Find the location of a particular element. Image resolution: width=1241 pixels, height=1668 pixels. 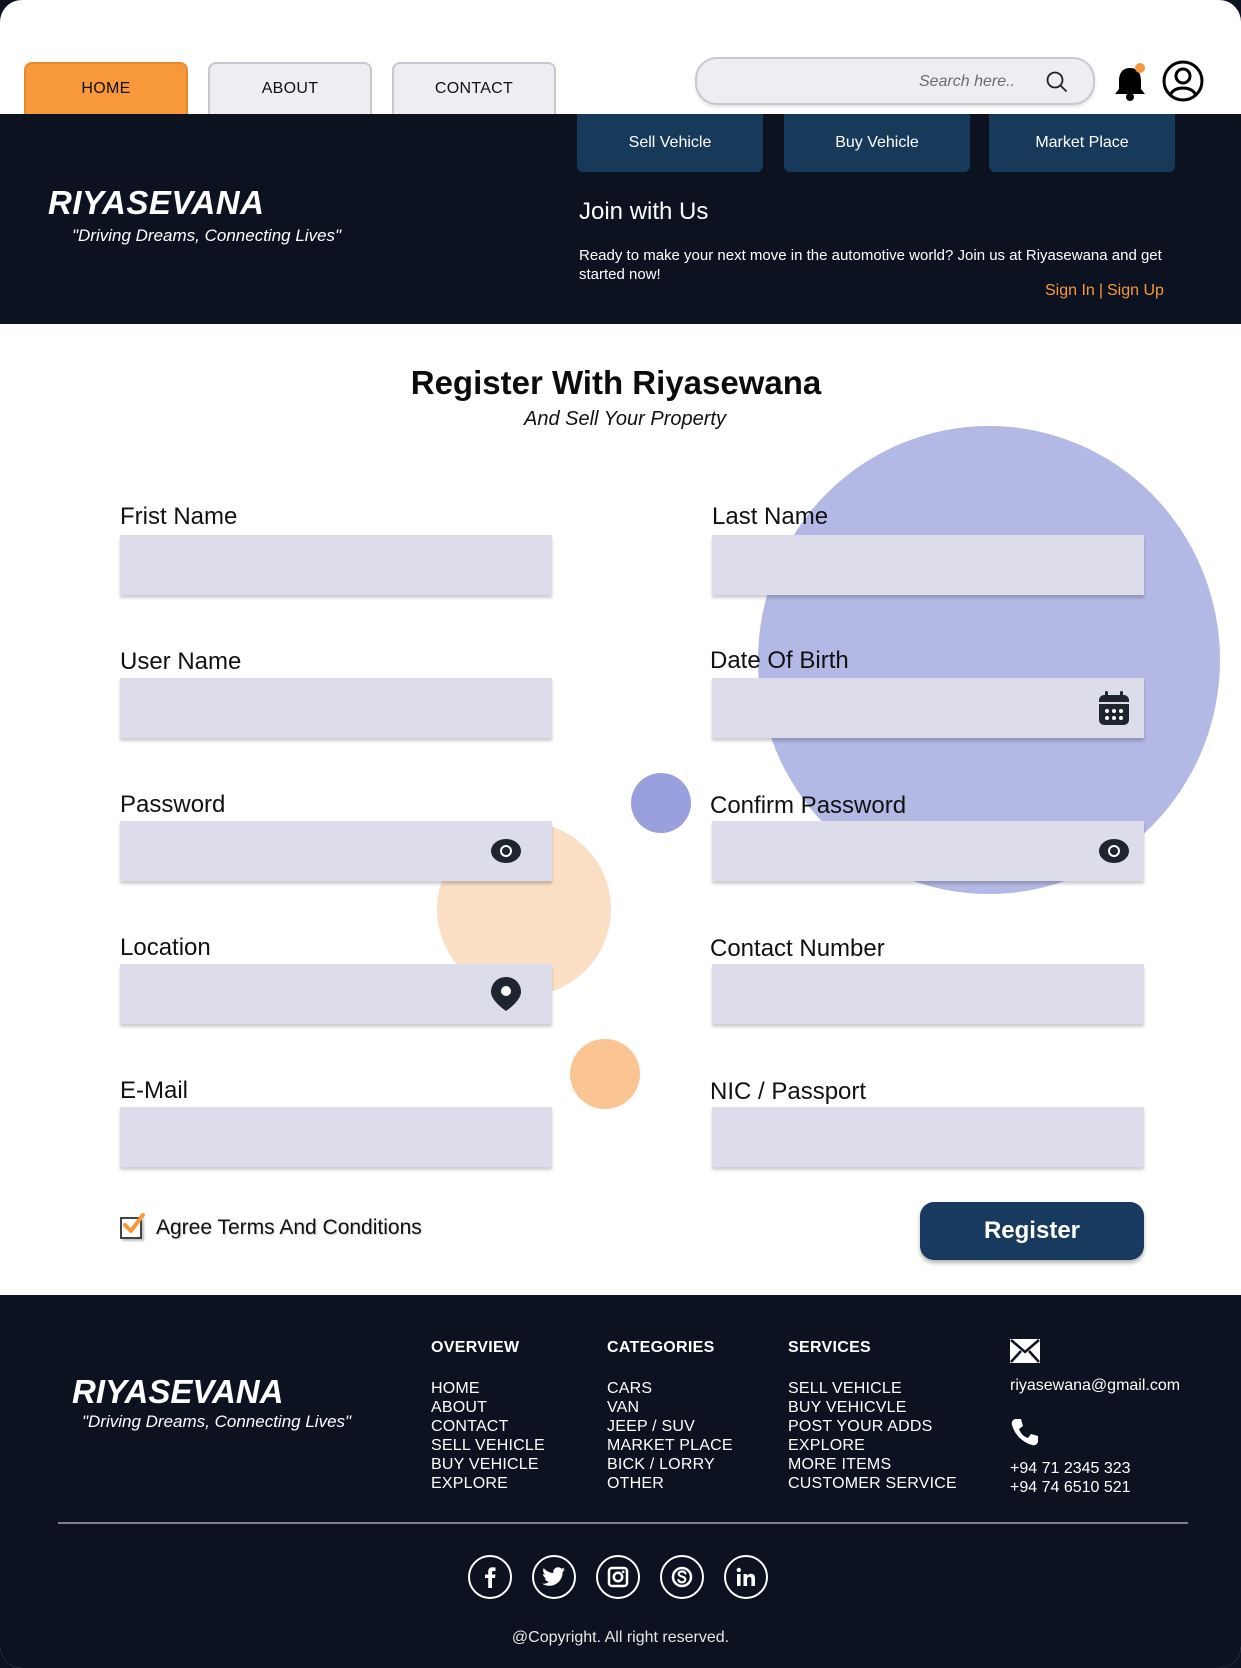

footer-column-title: SERVICES is located at coordinates (830, 1347).